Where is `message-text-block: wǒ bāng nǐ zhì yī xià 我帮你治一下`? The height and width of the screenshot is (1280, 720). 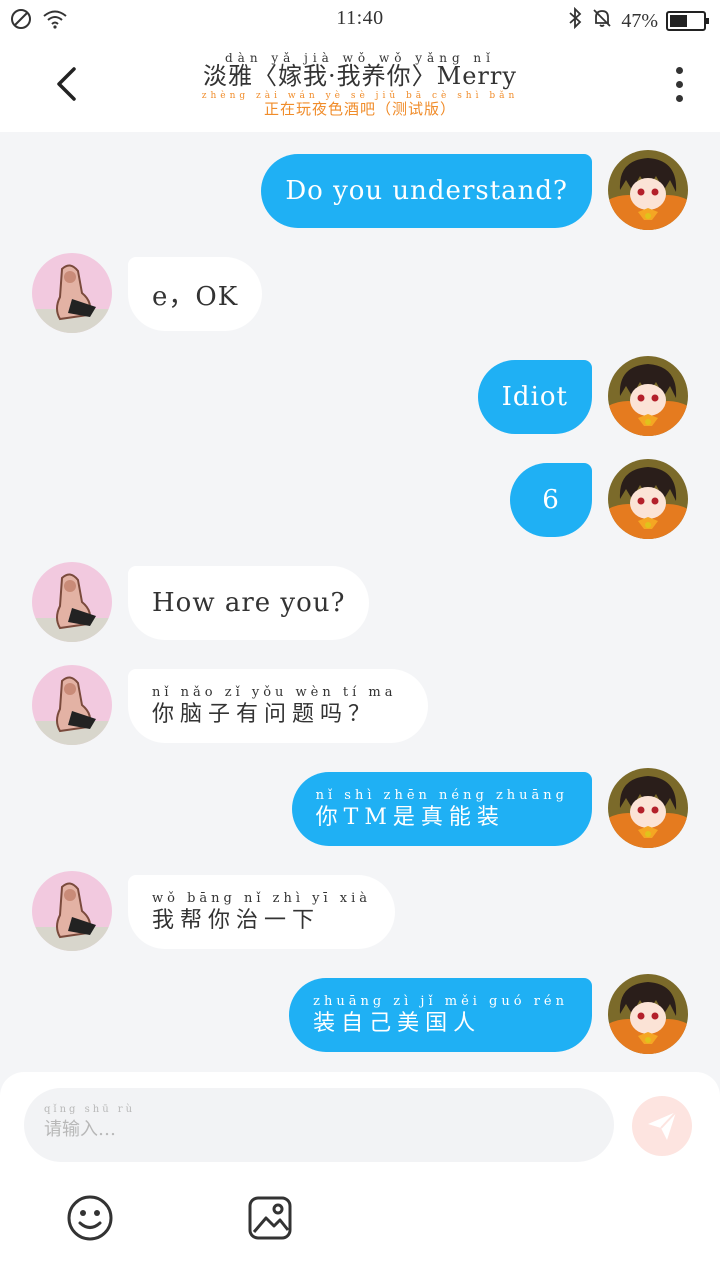 message-text-block: wǒ bāng nǐ zhì yī xià 我帮你治一下 is located at coordinates (261, 912).